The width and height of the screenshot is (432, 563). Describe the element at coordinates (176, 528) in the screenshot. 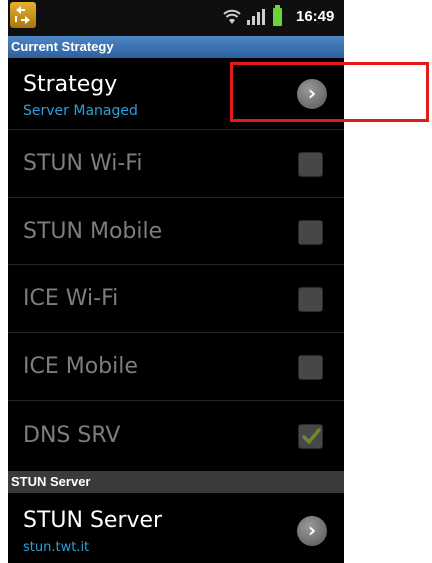

I see `stun-server-preference-row: STUN Server stun.twt.it ›` at that location.